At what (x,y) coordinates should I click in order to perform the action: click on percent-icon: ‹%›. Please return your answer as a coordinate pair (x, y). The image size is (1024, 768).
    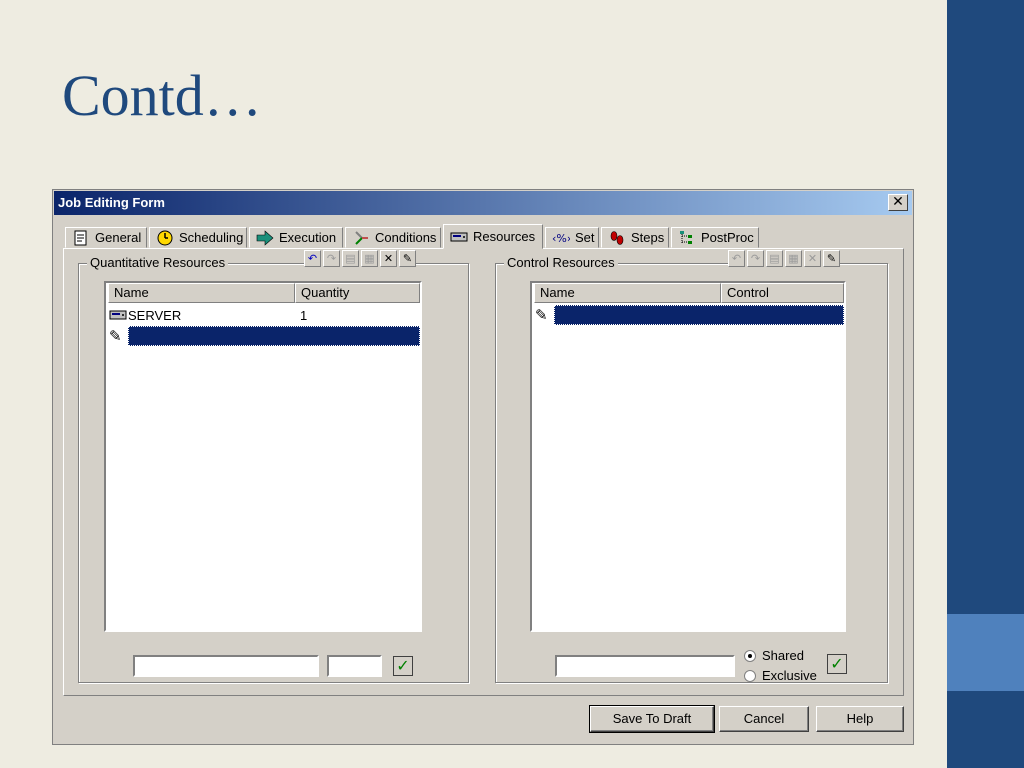
    Looking at the image, I should click on (561, 238).